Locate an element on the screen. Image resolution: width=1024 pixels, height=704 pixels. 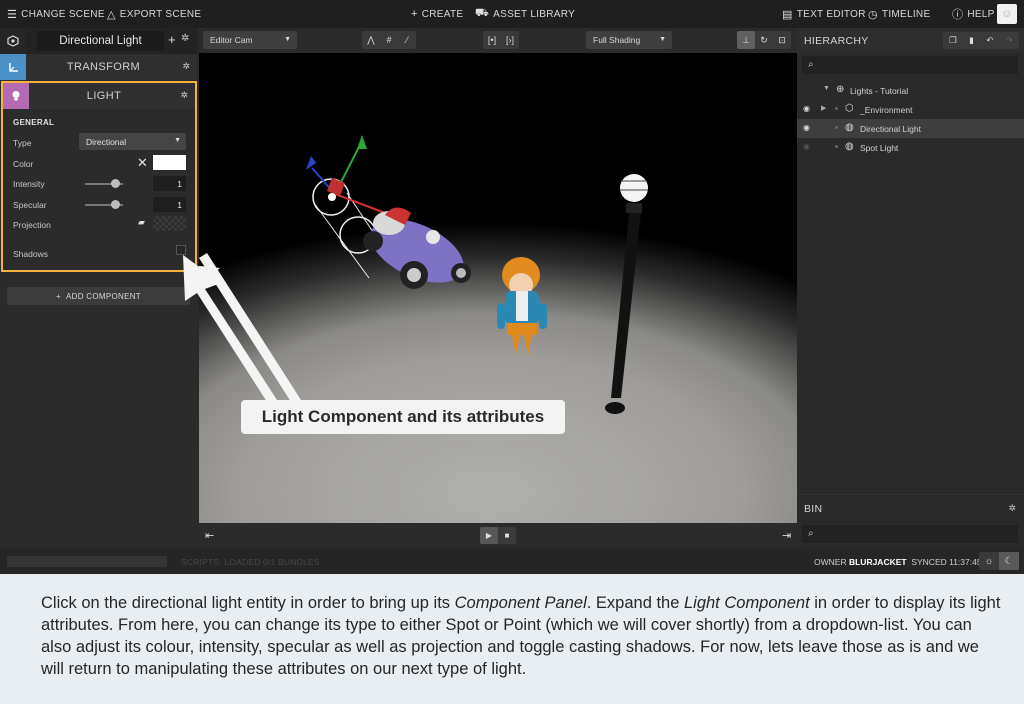
tree-item-root: ▼ ⊕ Lights - Tutorial is located at coordinates (910, 90).